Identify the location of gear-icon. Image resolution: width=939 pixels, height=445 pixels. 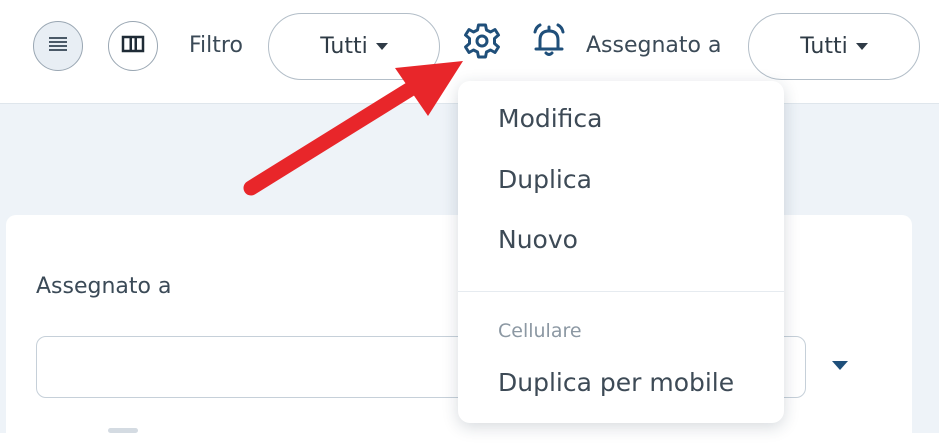
(482, 43).